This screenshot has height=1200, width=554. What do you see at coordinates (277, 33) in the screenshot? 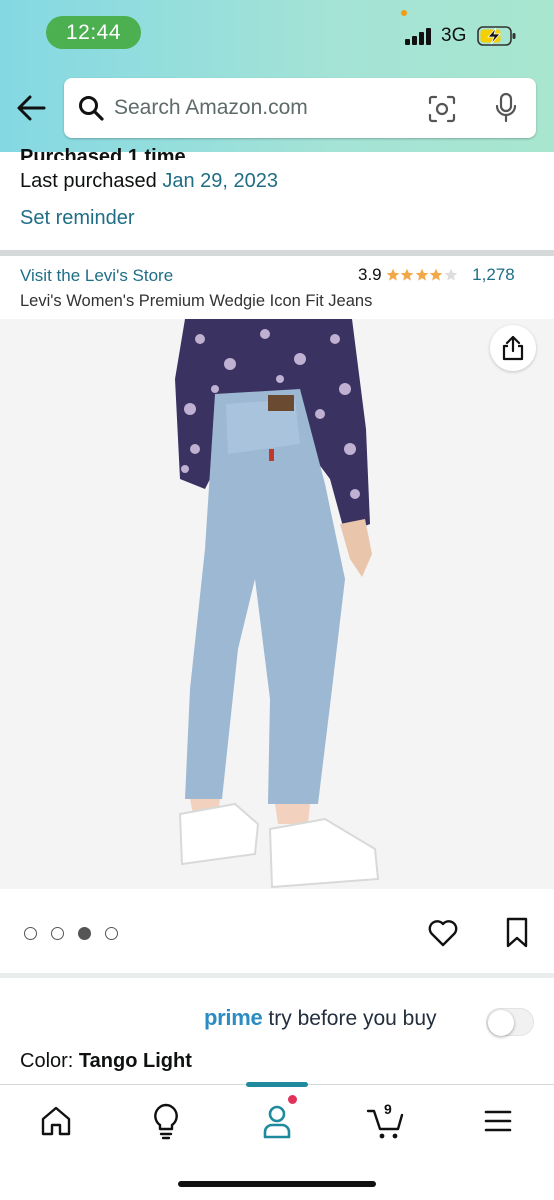
I see `status-bar: 12:44 3G` at bounding box center [277, 33].